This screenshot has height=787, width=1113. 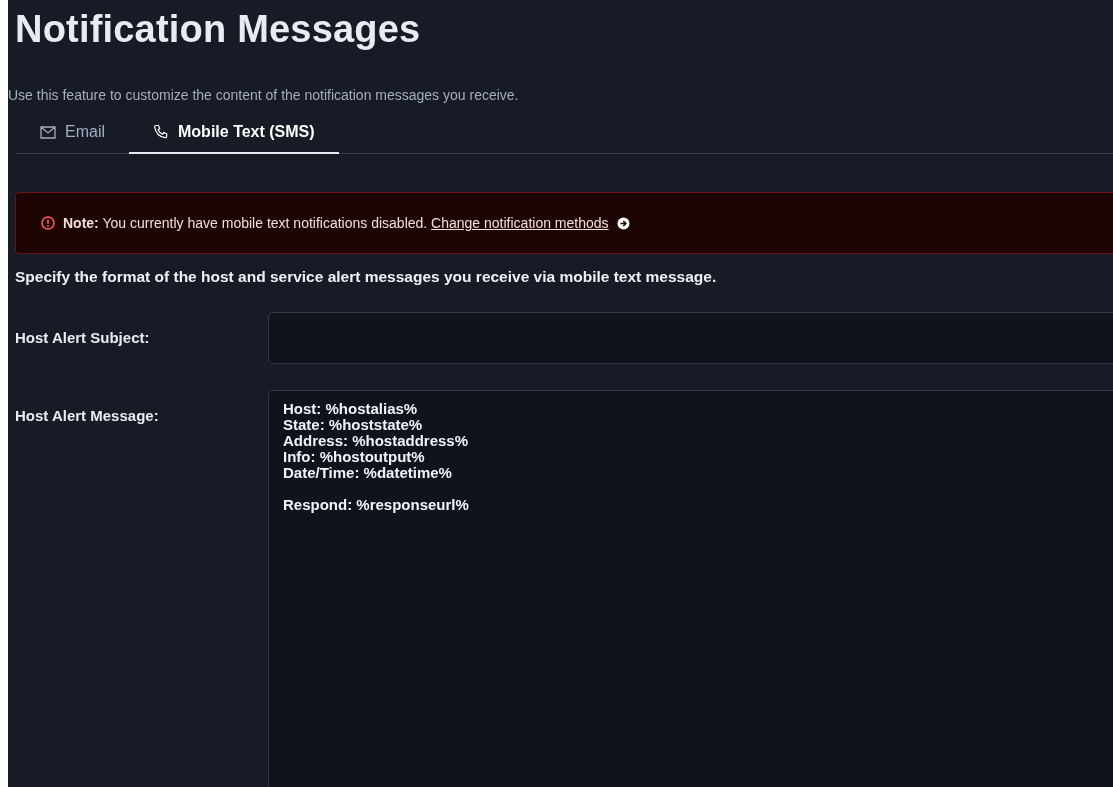 I want to click on mail-icon, so click(x=48, y=132).